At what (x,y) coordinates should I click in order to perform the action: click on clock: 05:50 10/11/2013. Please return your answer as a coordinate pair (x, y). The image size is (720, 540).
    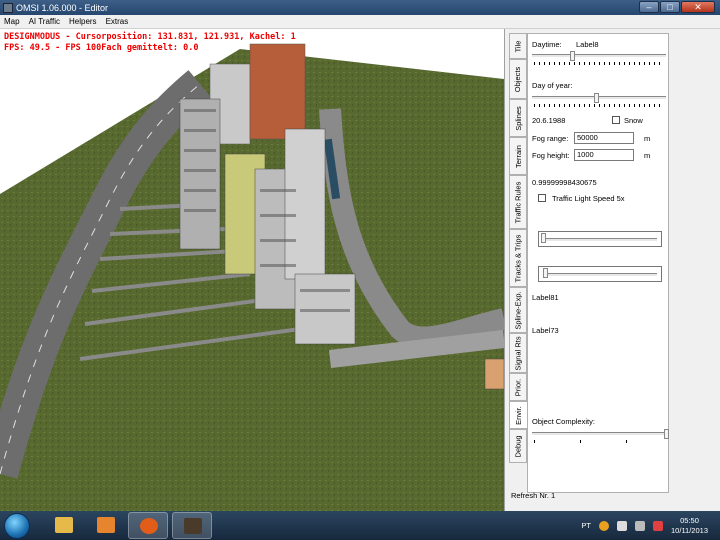
    Looking at the image, I should click on (689, 526).